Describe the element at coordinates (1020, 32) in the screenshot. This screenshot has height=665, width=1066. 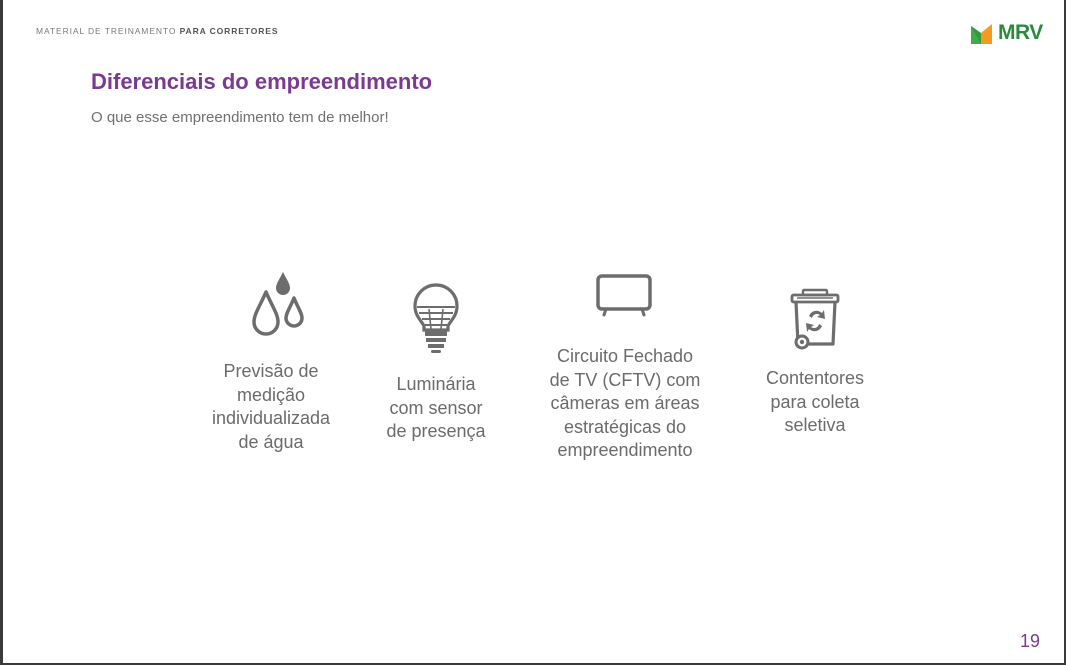
I see `mrv-logo-text: MRV` at that location.